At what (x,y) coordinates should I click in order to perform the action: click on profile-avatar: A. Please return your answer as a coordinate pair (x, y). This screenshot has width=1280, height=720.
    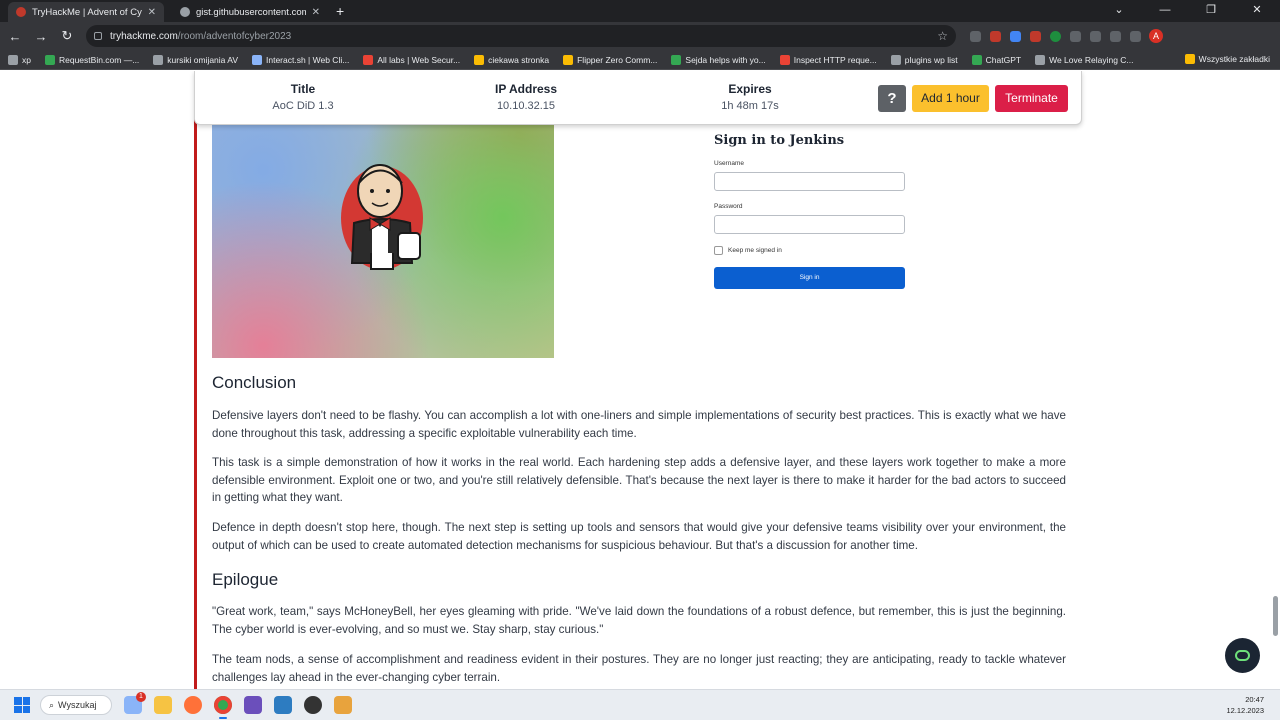
    Looking at the image, I should click on (1156, 36).